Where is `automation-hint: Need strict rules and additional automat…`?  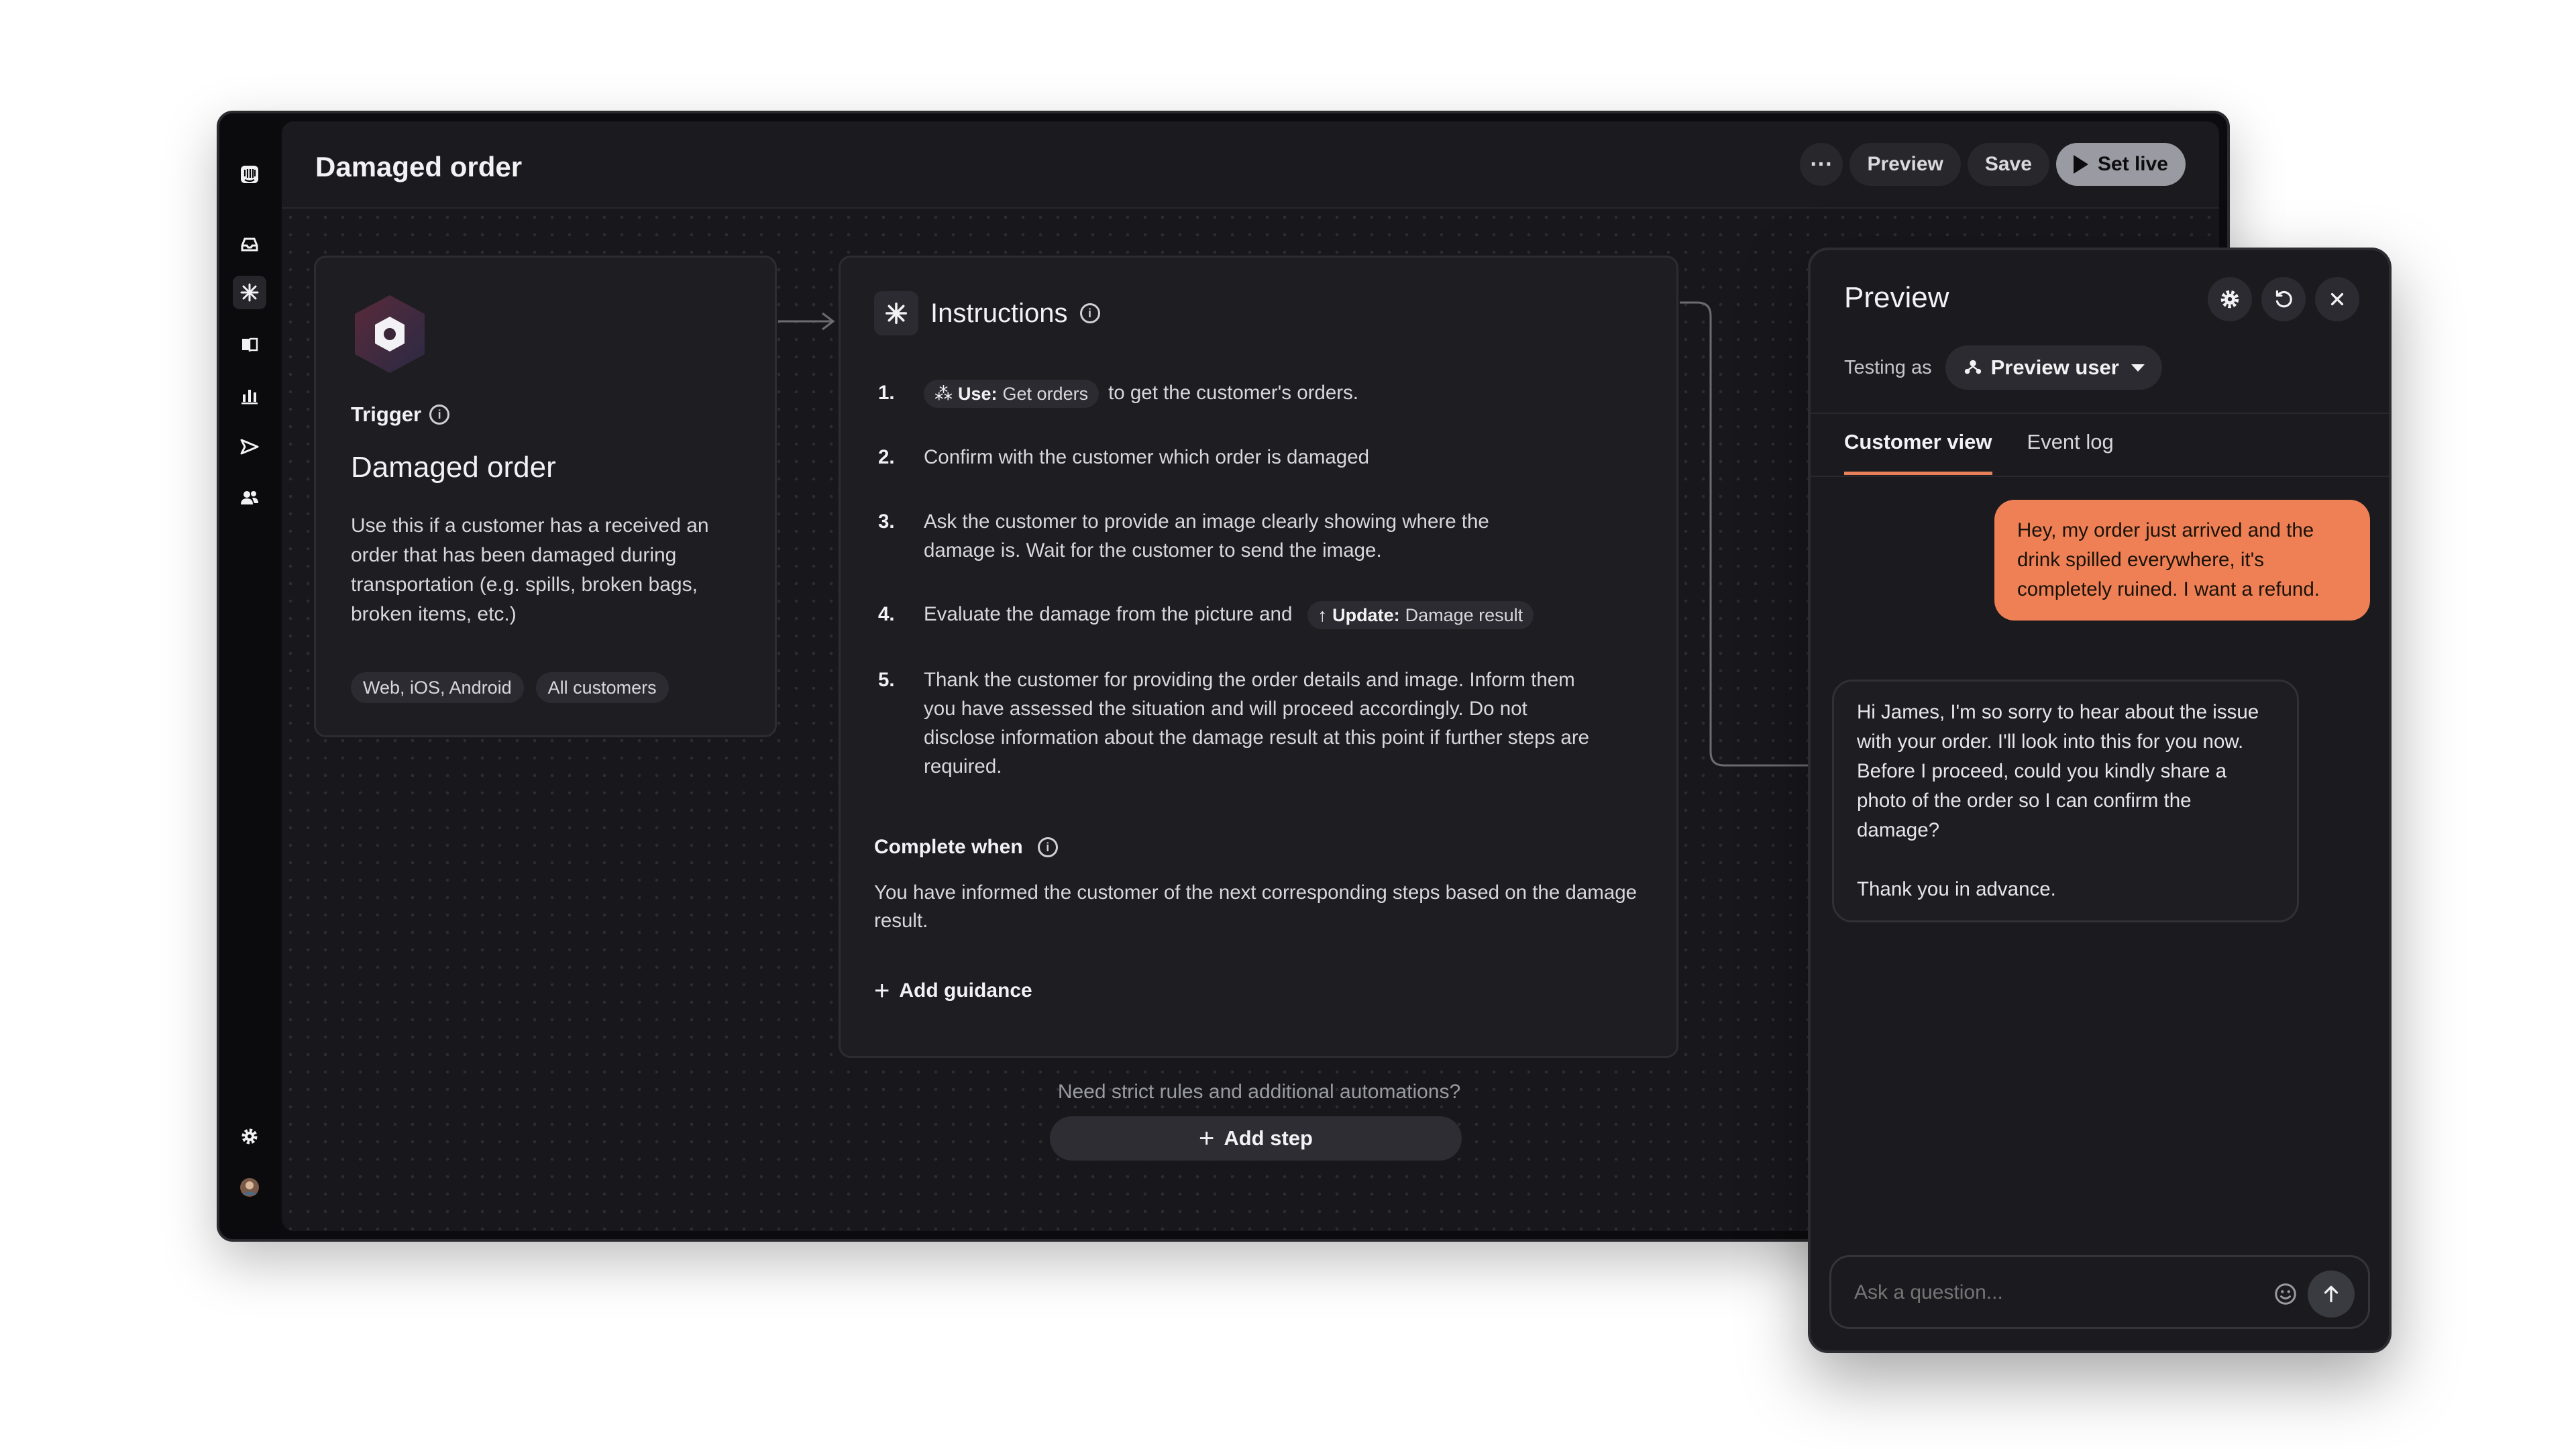 automation-hint: Need strict rules and additional automat… is located at coordinates (1259, 1092).